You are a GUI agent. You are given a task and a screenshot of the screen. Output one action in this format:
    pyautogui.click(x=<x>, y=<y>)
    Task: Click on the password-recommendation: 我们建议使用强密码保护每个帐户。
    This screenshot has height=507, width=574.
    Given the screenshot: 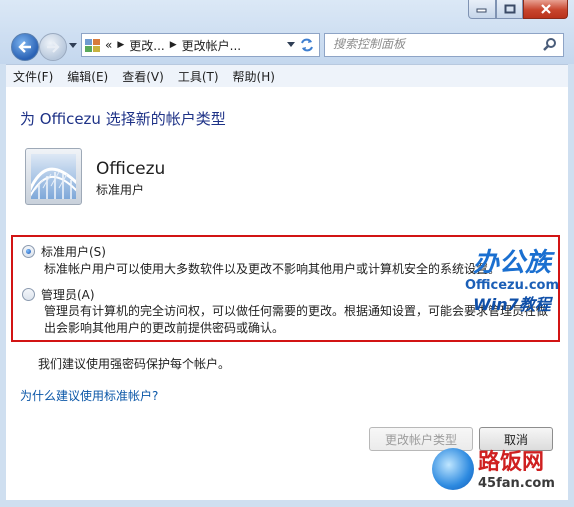 What is the action you would take?
    pyautogui.click(x=134, y=364)
    